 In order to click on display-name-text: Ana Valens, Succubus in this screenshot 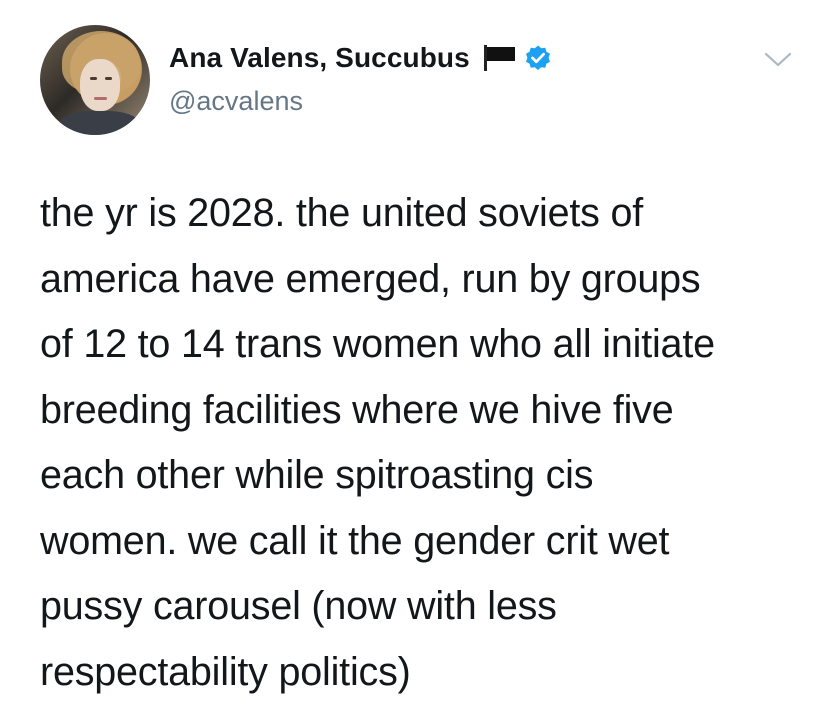, I will do `click(319, 57)`.